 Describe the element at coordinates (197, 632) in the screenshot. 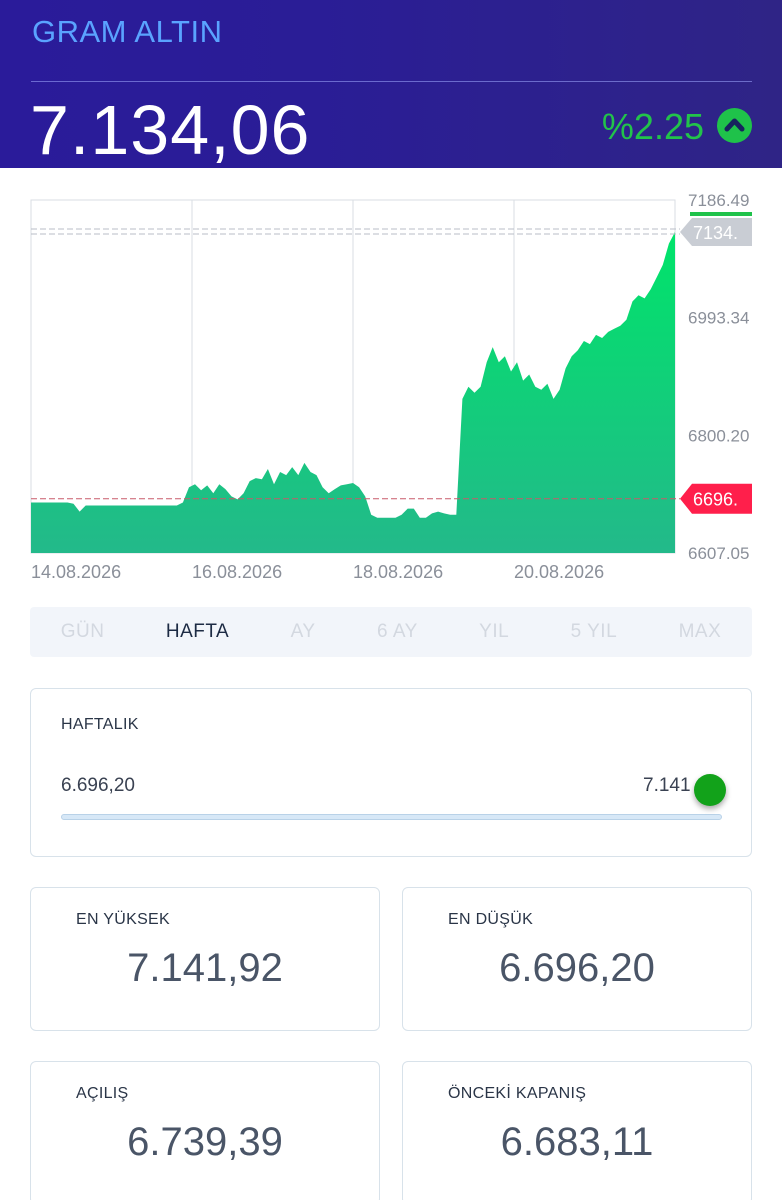

I see `tab-hafta: HAFTA` at that location.